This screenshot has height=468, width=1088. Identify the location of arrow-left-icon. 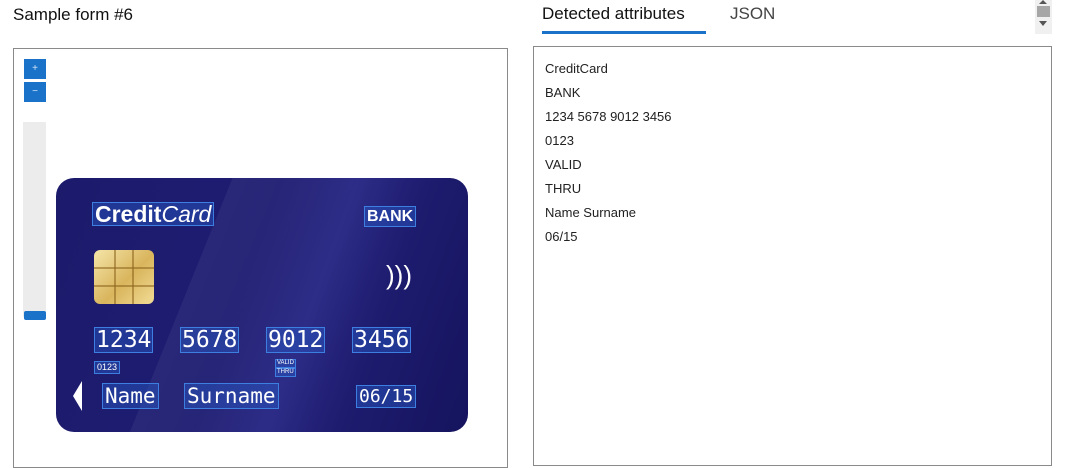
(77, 396).